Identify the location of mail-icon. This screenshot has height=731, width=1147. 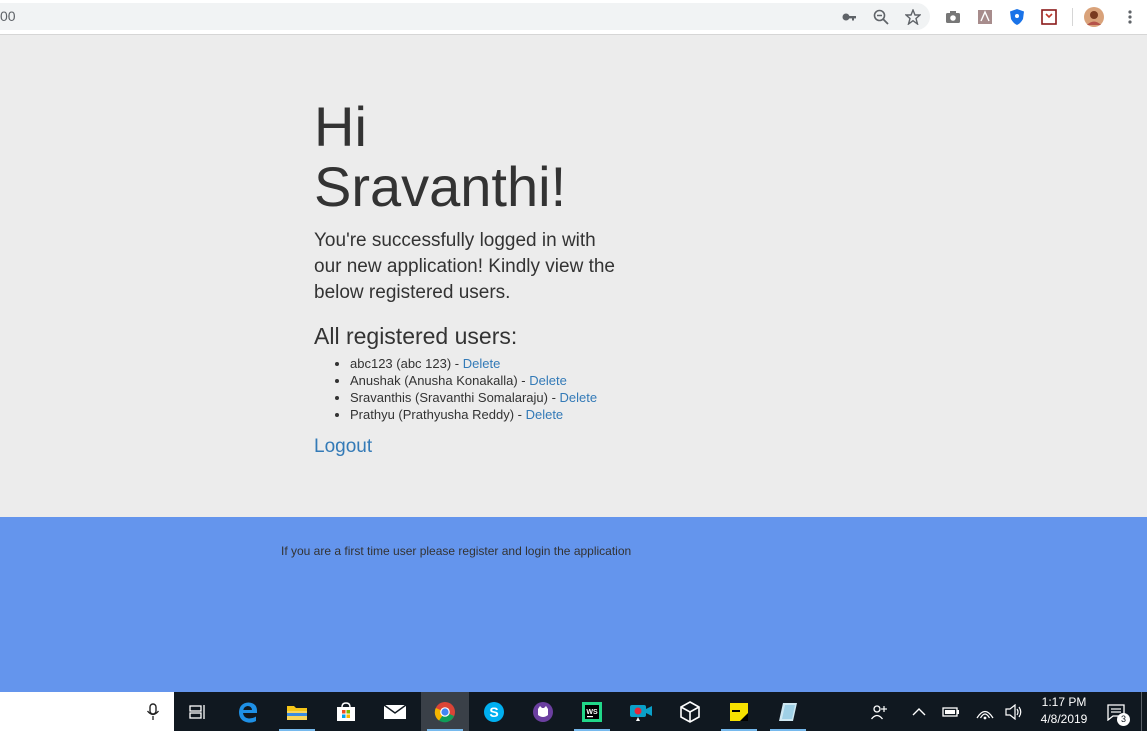
(395, 711).